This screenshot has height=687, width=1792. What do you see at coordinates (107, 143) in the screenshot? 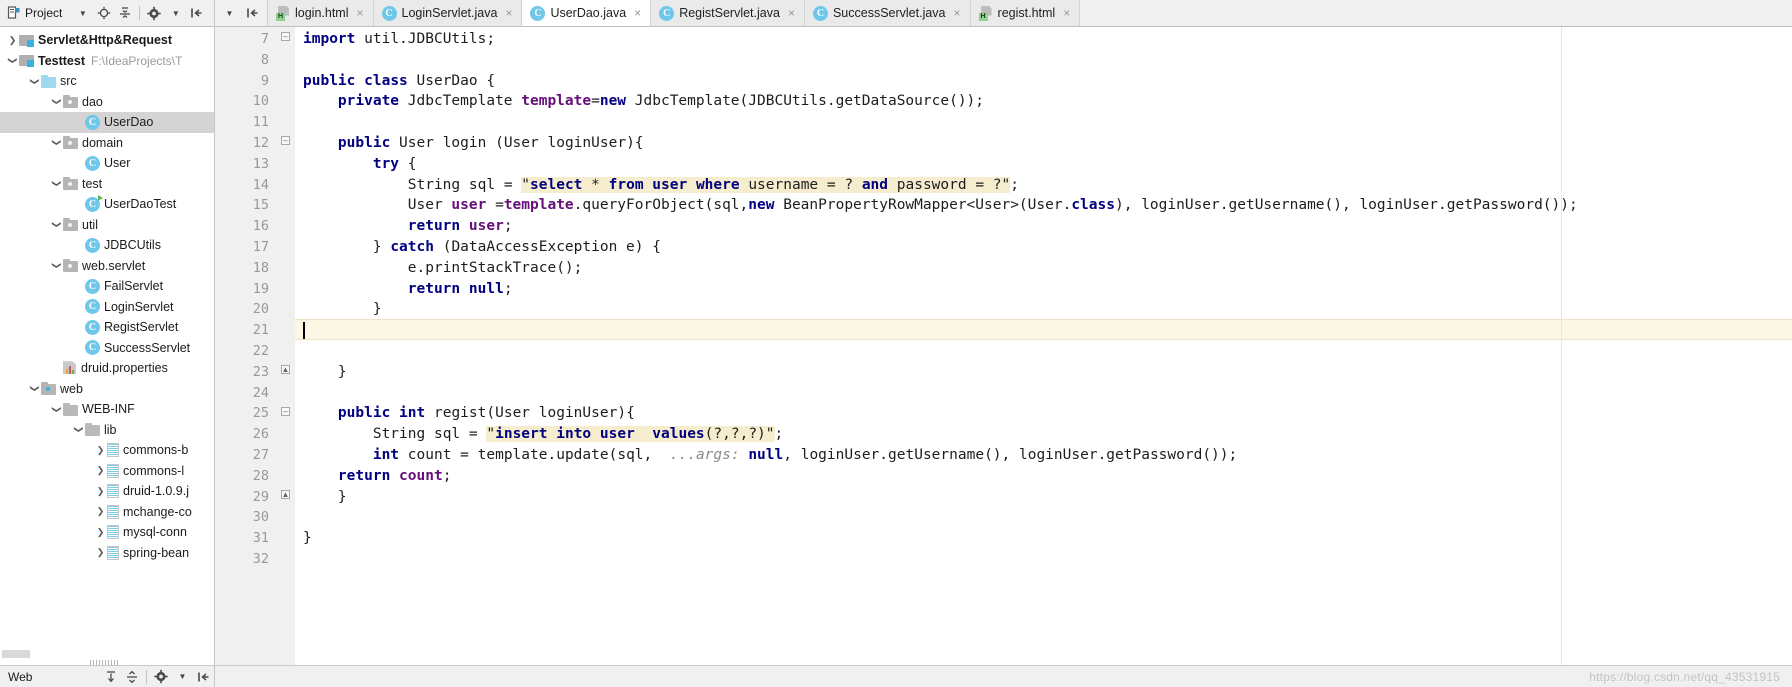
I see `tree-node-domain: ❯ domain` at bounding box center [107, 143].